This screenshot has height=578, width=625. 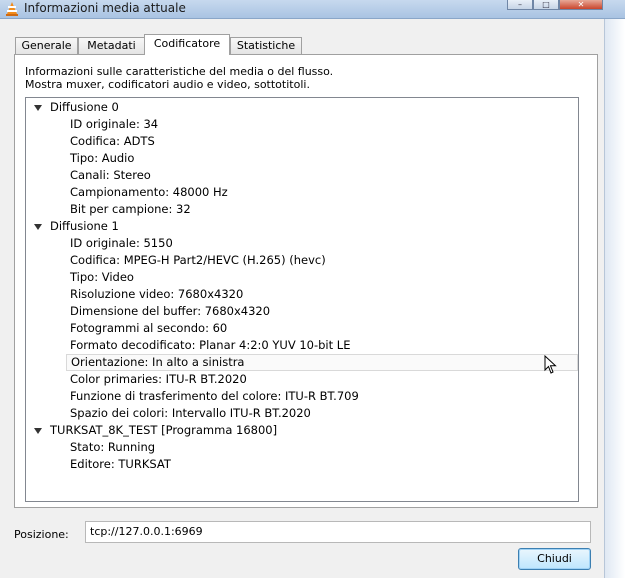 I want to click on tab-codificatore: Codificatore, so click(x=187, y=44).